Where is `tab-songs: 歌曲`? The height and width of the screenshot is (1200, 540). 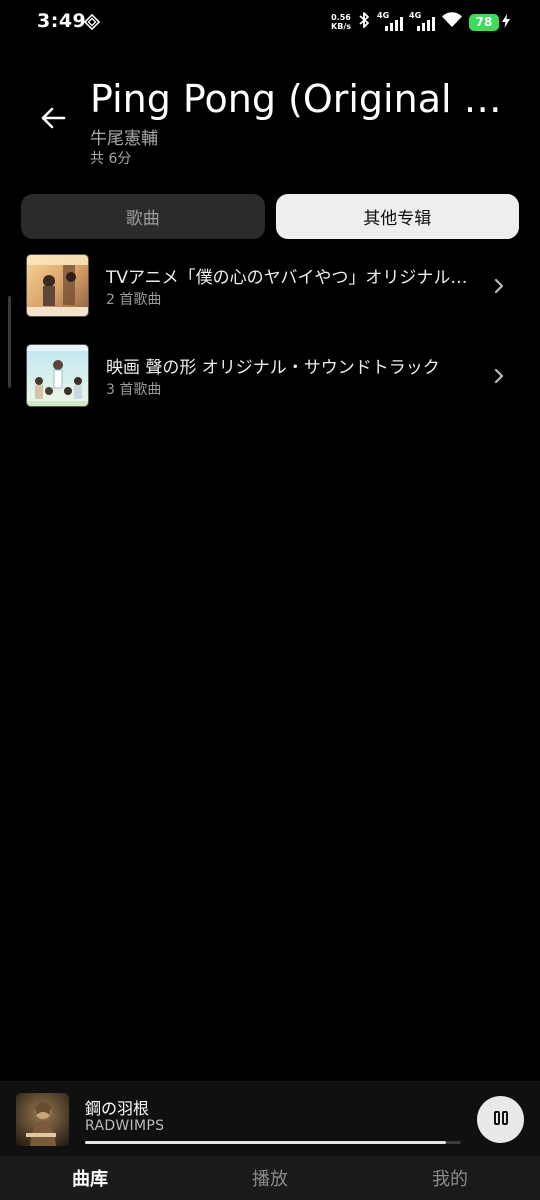 tab-songs: 歌曲 is located at coordinates (143, 216).